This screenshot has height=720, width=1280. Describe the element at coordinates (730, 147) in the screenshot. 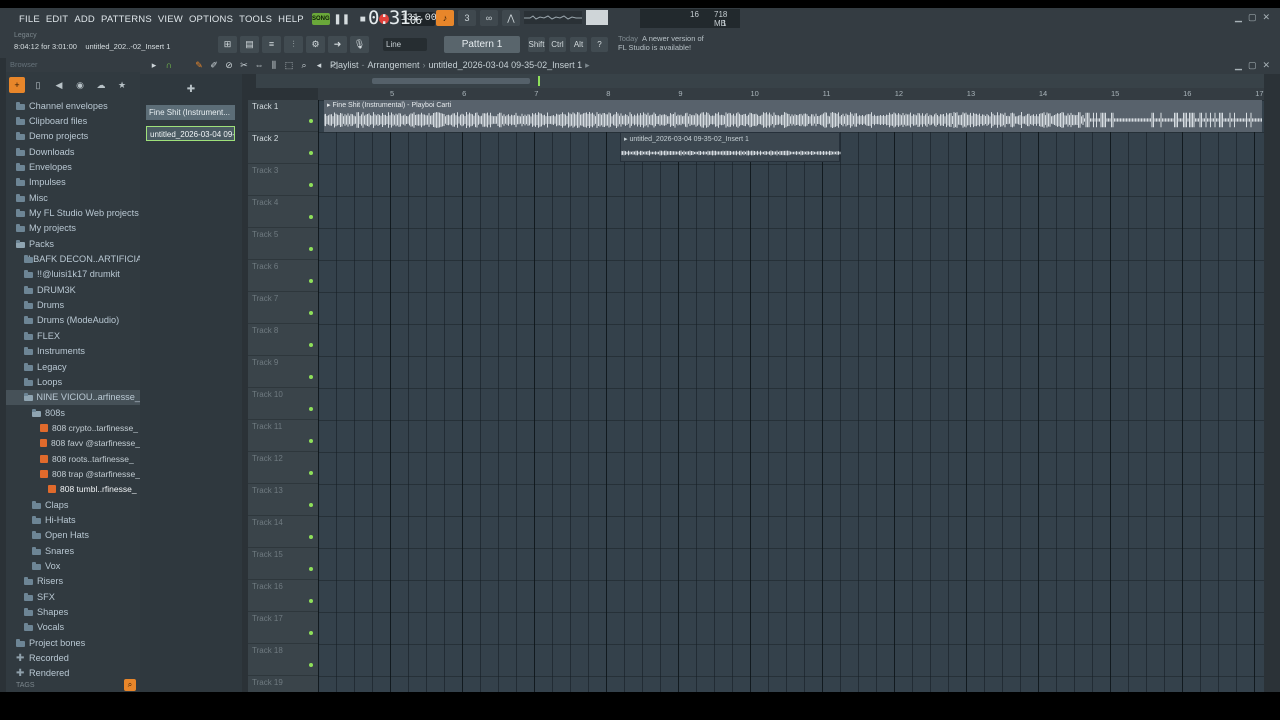

I see `audio-clip-track-2: ▸ untitled_2026-03-04 09-35-02_Insert 1` at that location.